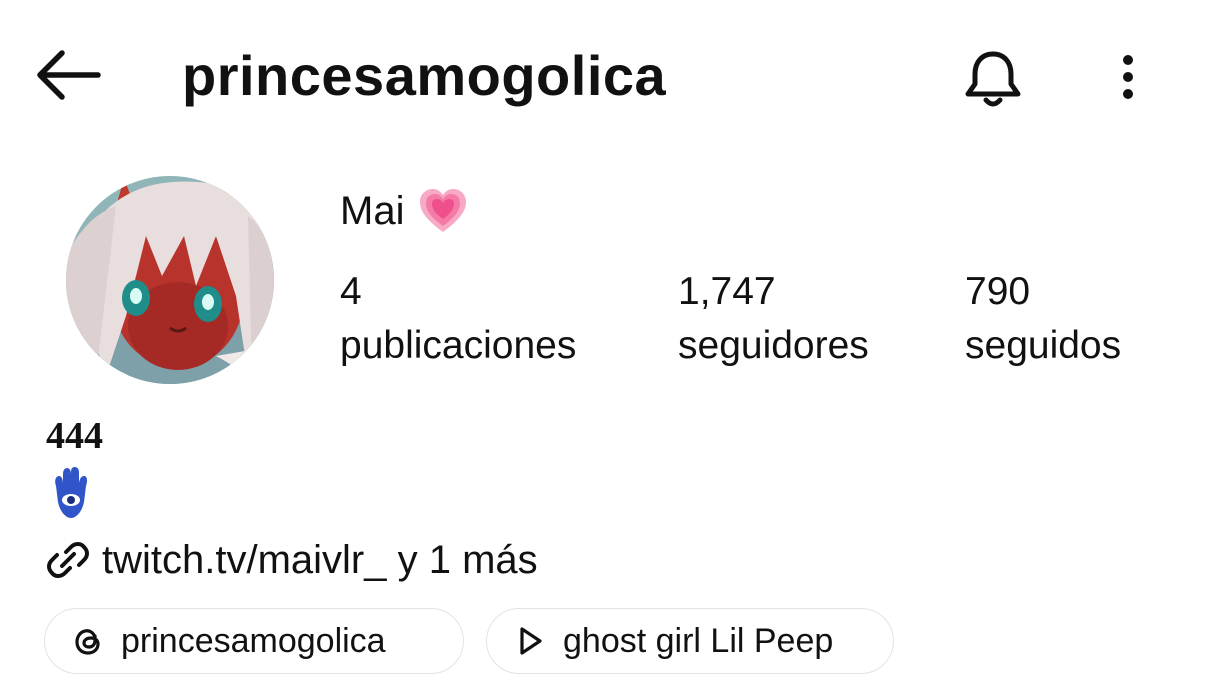 The width and height of the screenshot is (1220, 696). Describe the element at coordinates (71, 492) in the screenshot. I see `hamsa-icon` at that location.